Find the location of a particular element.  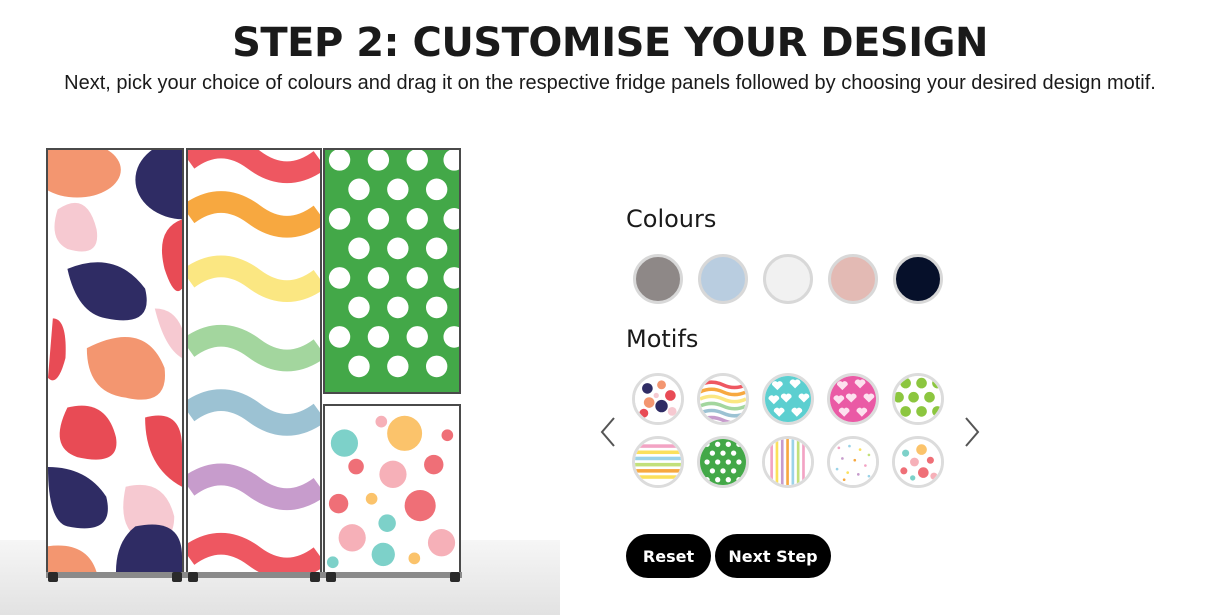

waves-pattern is located at coordinates (254, 361).